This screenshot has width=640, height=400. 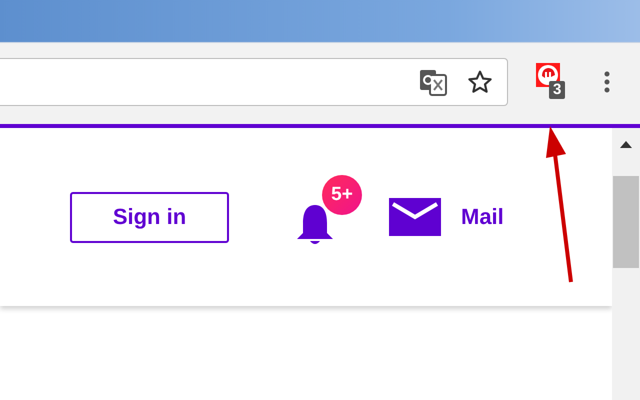 What do you see at coordinates (480, 81) in the screenshot?
I see `bookmark-star-icon` at bounding box center [480, 81].